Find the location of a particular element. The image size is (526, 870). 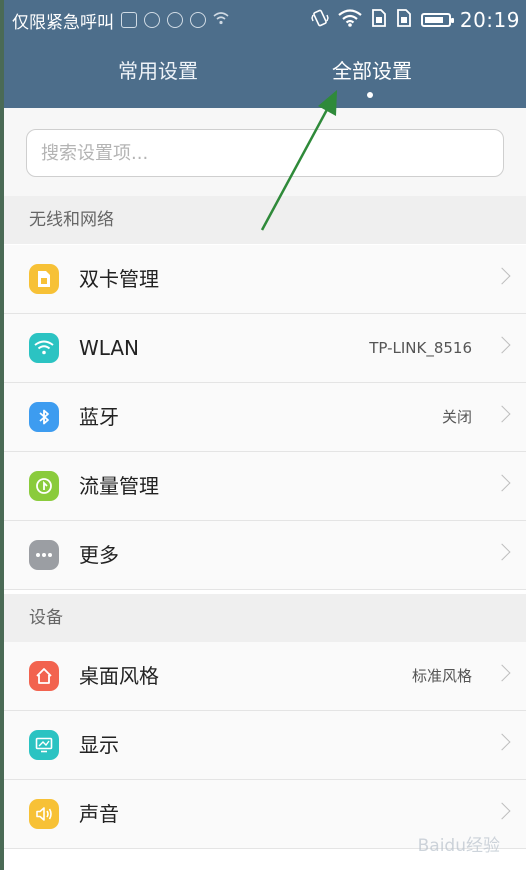

settings-item-label: 双卡管理 is located at coordinates (119, 279).